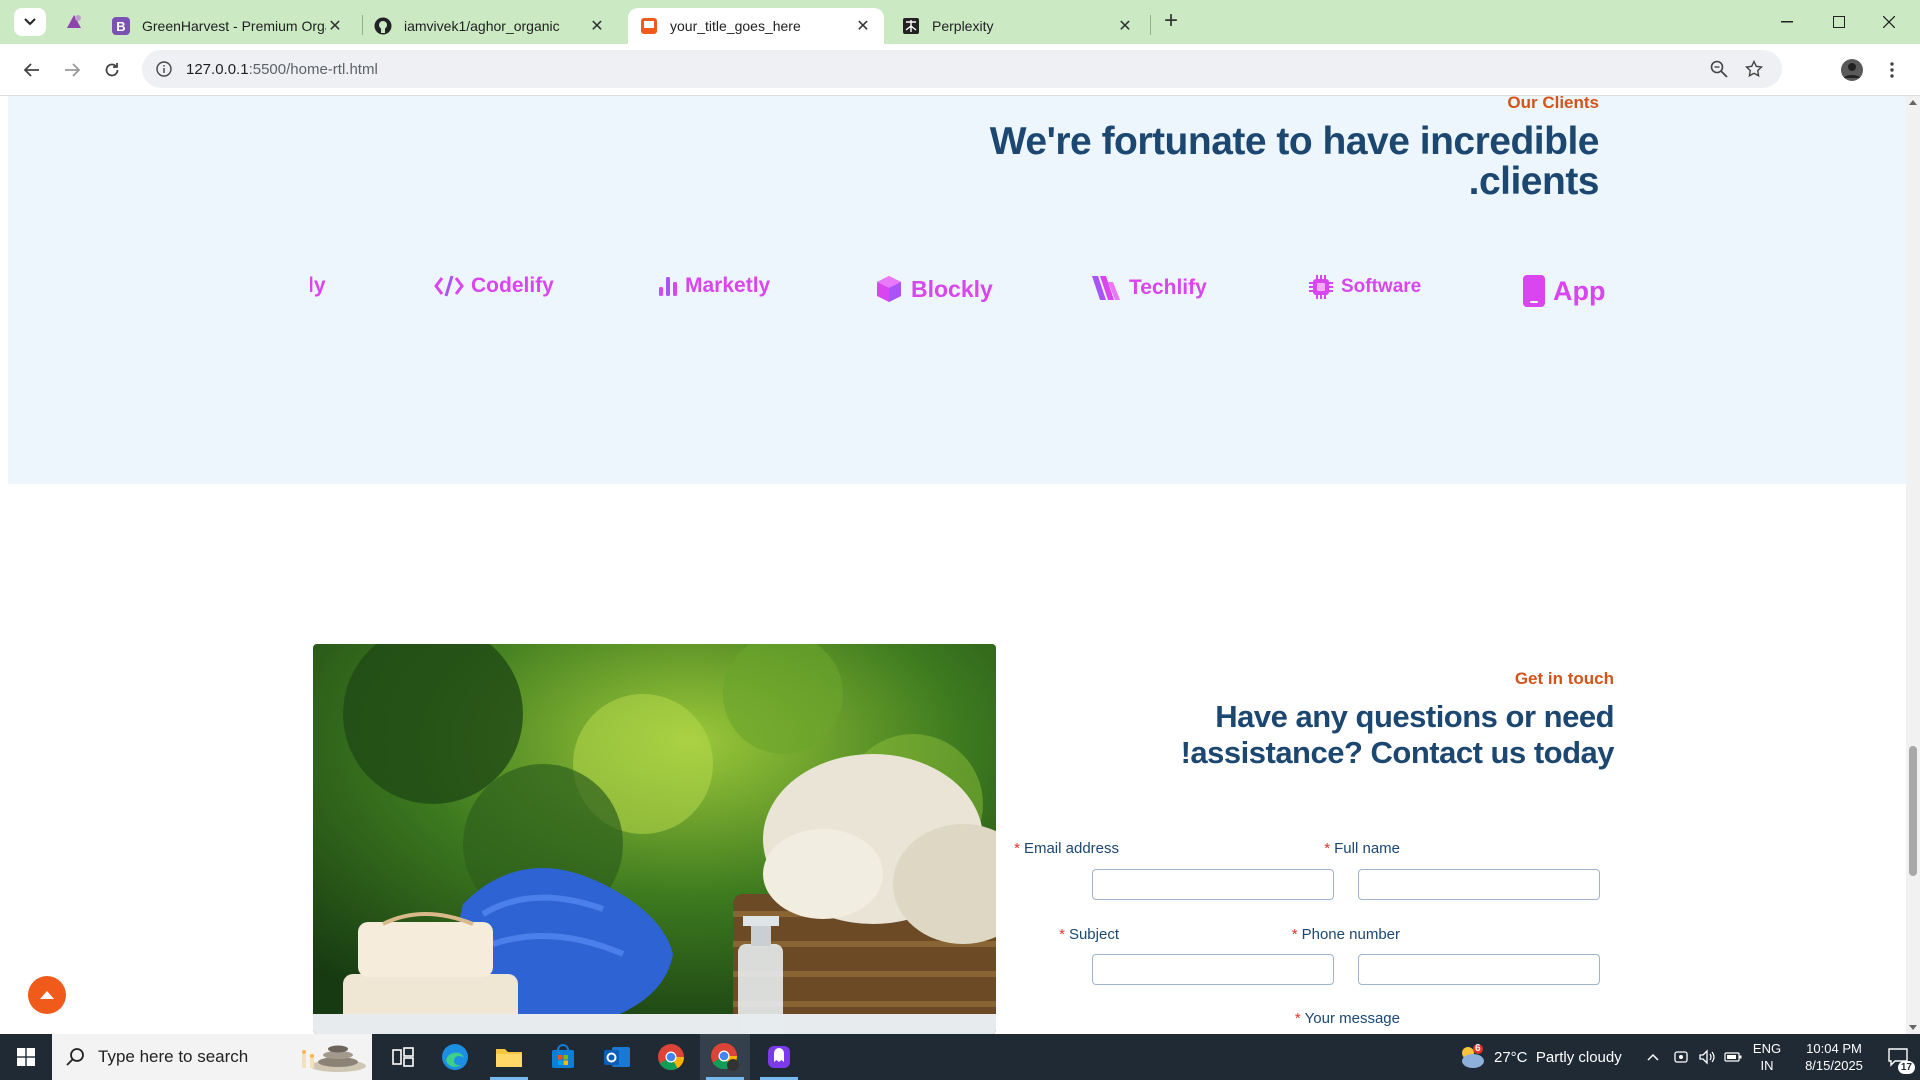 The width and height of the screenshot is (1920, 1080). What do you see at coordinates (779, 1057) in the screenshot?
I see `app-taskbar-icon` at bounding box center [779, 1057].